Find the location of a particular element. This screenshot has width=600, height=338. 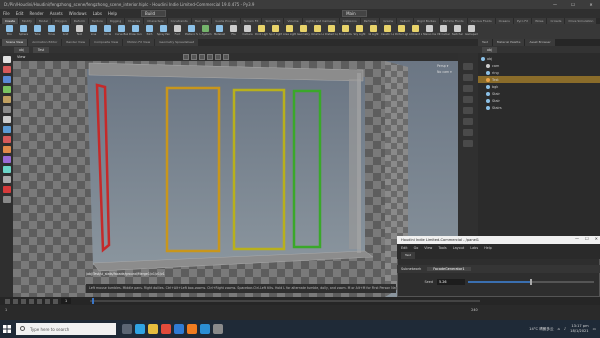

shelf-tool-environment-light: Environment Light is located at coordinates (345, 31).